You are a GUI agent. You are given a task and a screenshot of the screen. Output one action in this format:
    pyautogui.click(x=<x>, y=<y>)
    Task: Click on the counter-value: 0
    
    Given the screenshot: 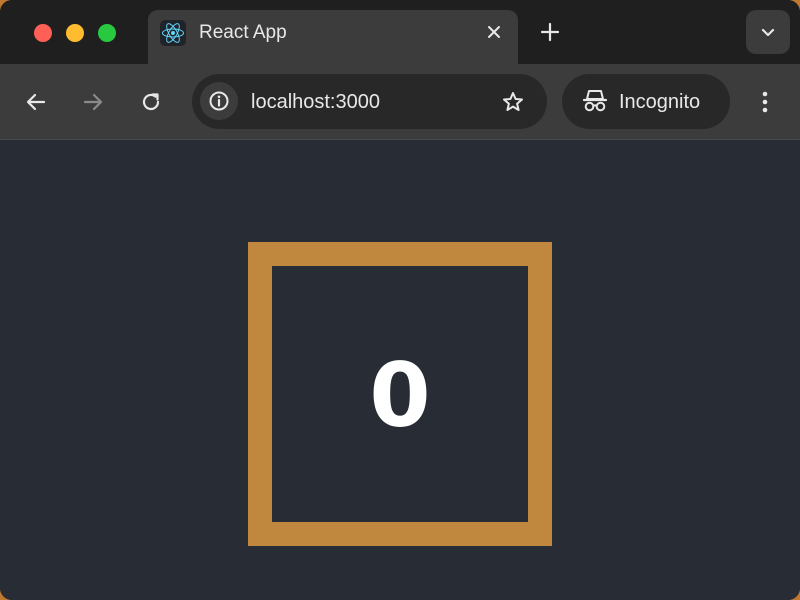 What is the action you would take?
    pyautogui.click(x=400, y=395)
    